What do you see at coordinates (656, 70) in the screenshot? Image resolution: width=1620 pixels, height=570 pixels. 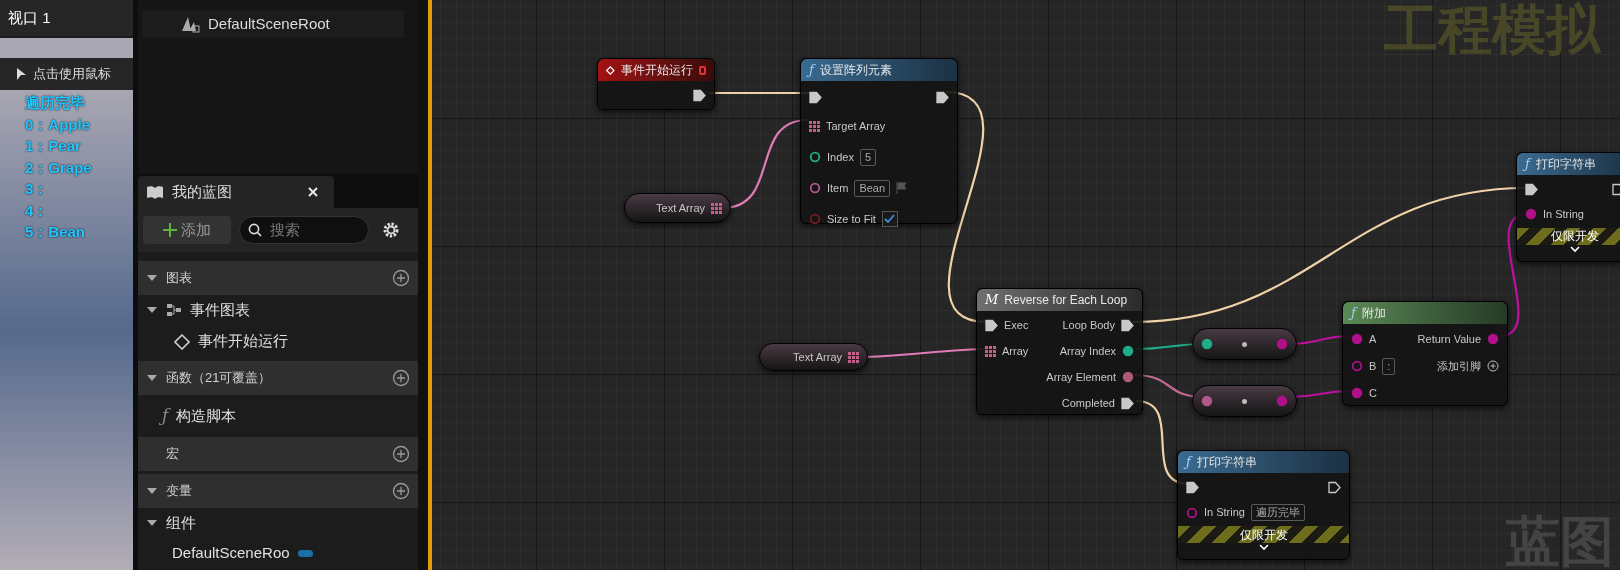 I see `node-title: 事件开始运行` at bounding box center [656, 70].